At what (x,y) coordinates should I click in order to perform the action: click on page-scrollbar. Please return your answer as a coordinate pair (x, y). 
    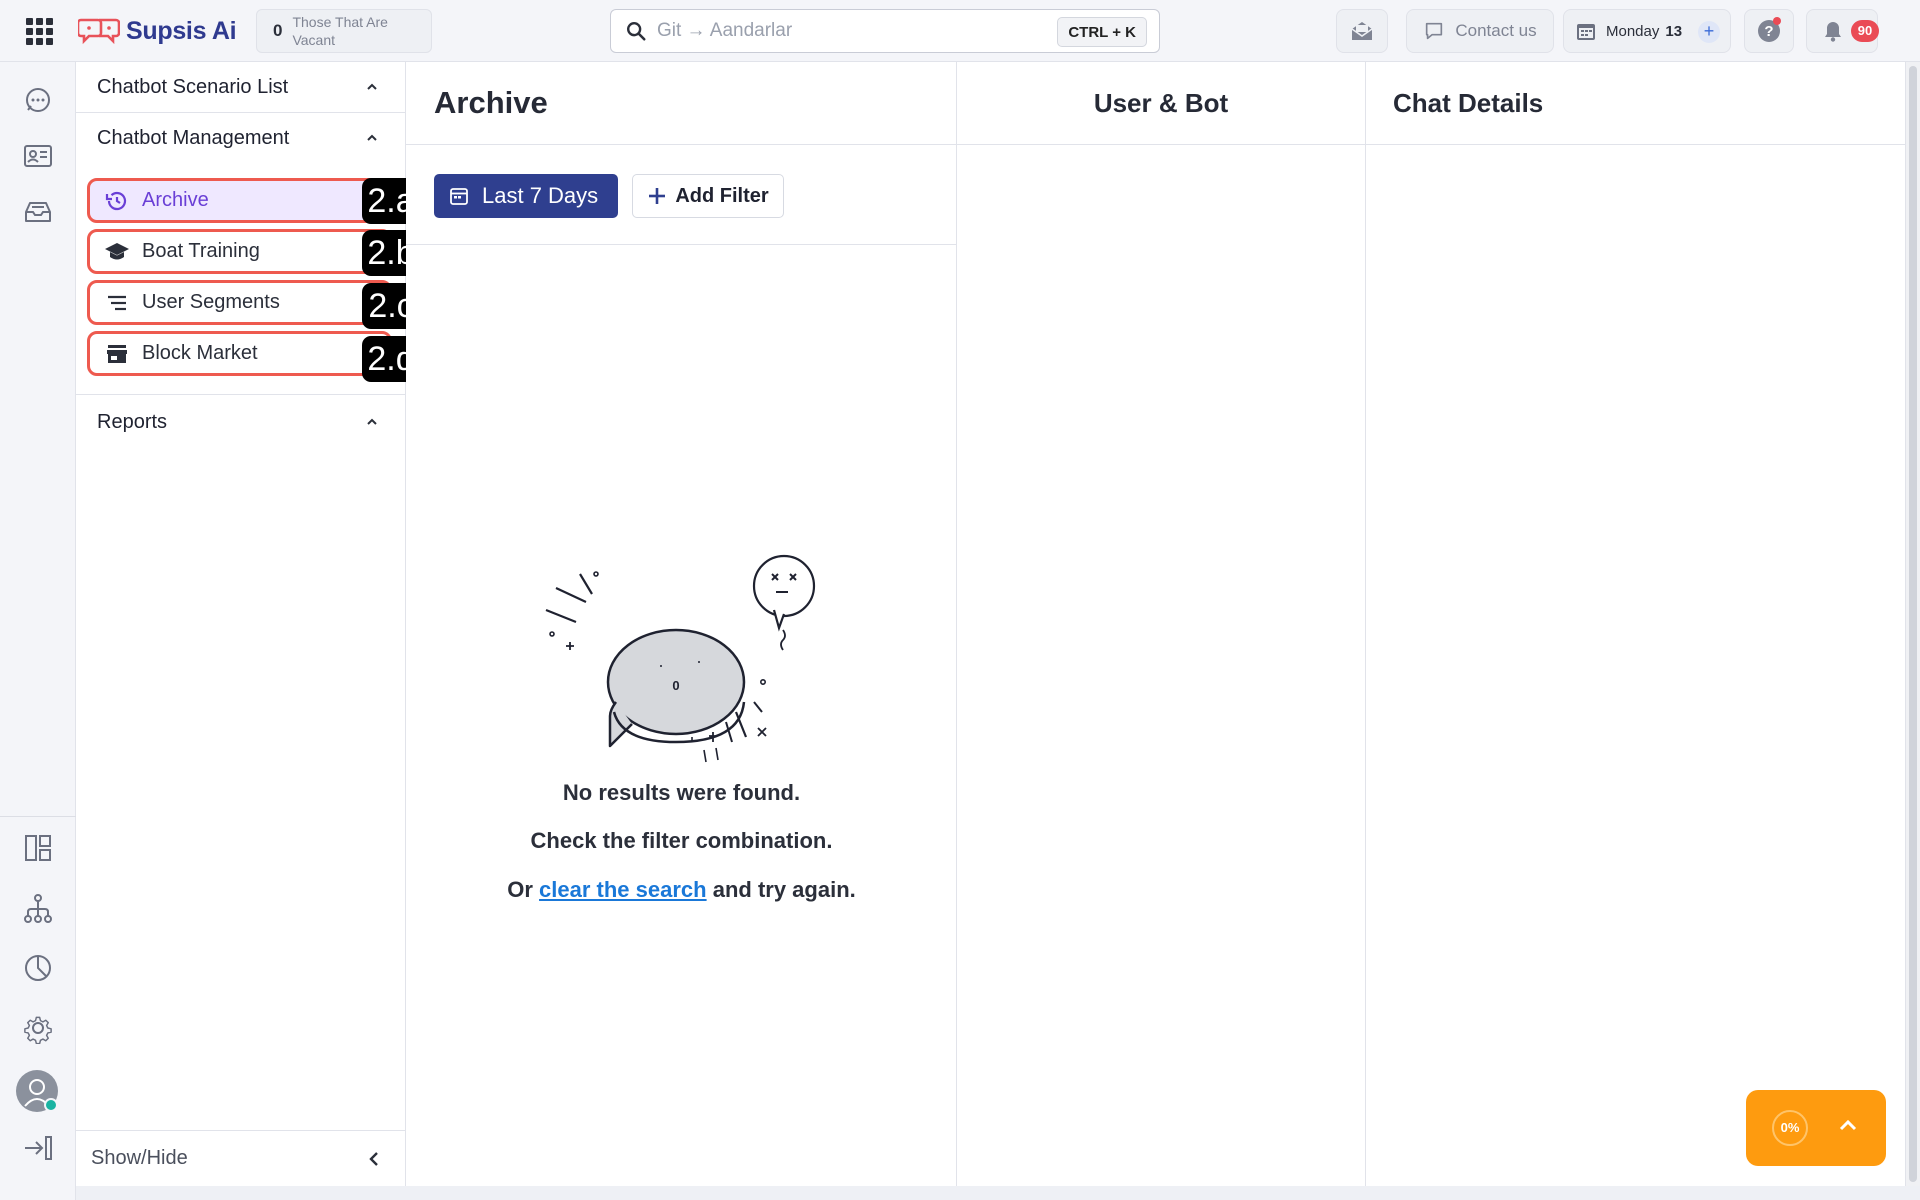
    Looking at the image, I should click on (1913, 624).